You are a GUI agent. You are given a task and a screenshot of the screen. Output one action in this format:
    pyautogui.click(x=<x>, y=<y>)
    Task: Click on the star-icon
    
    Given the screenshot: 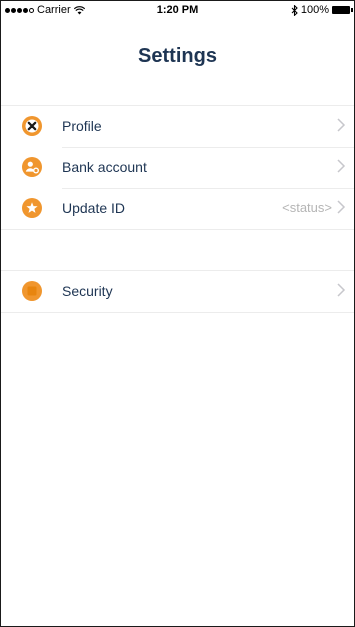 What is the action you would take?
    pyautogui.click(x=32, y=208)
    